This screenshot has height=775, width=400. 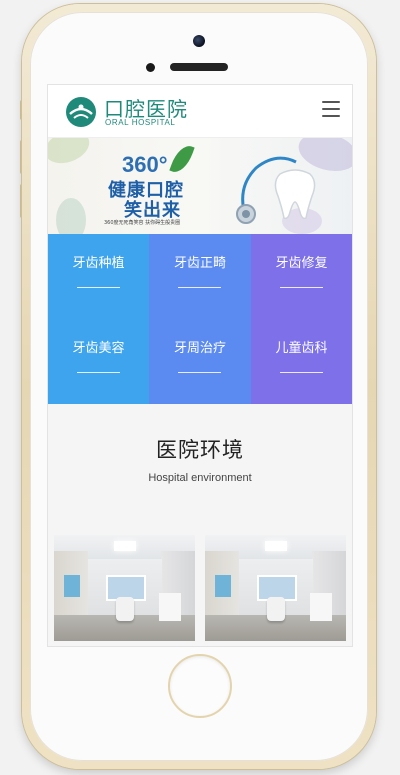 I want to click on earpiece-speaker, so click(x=199, y=67).